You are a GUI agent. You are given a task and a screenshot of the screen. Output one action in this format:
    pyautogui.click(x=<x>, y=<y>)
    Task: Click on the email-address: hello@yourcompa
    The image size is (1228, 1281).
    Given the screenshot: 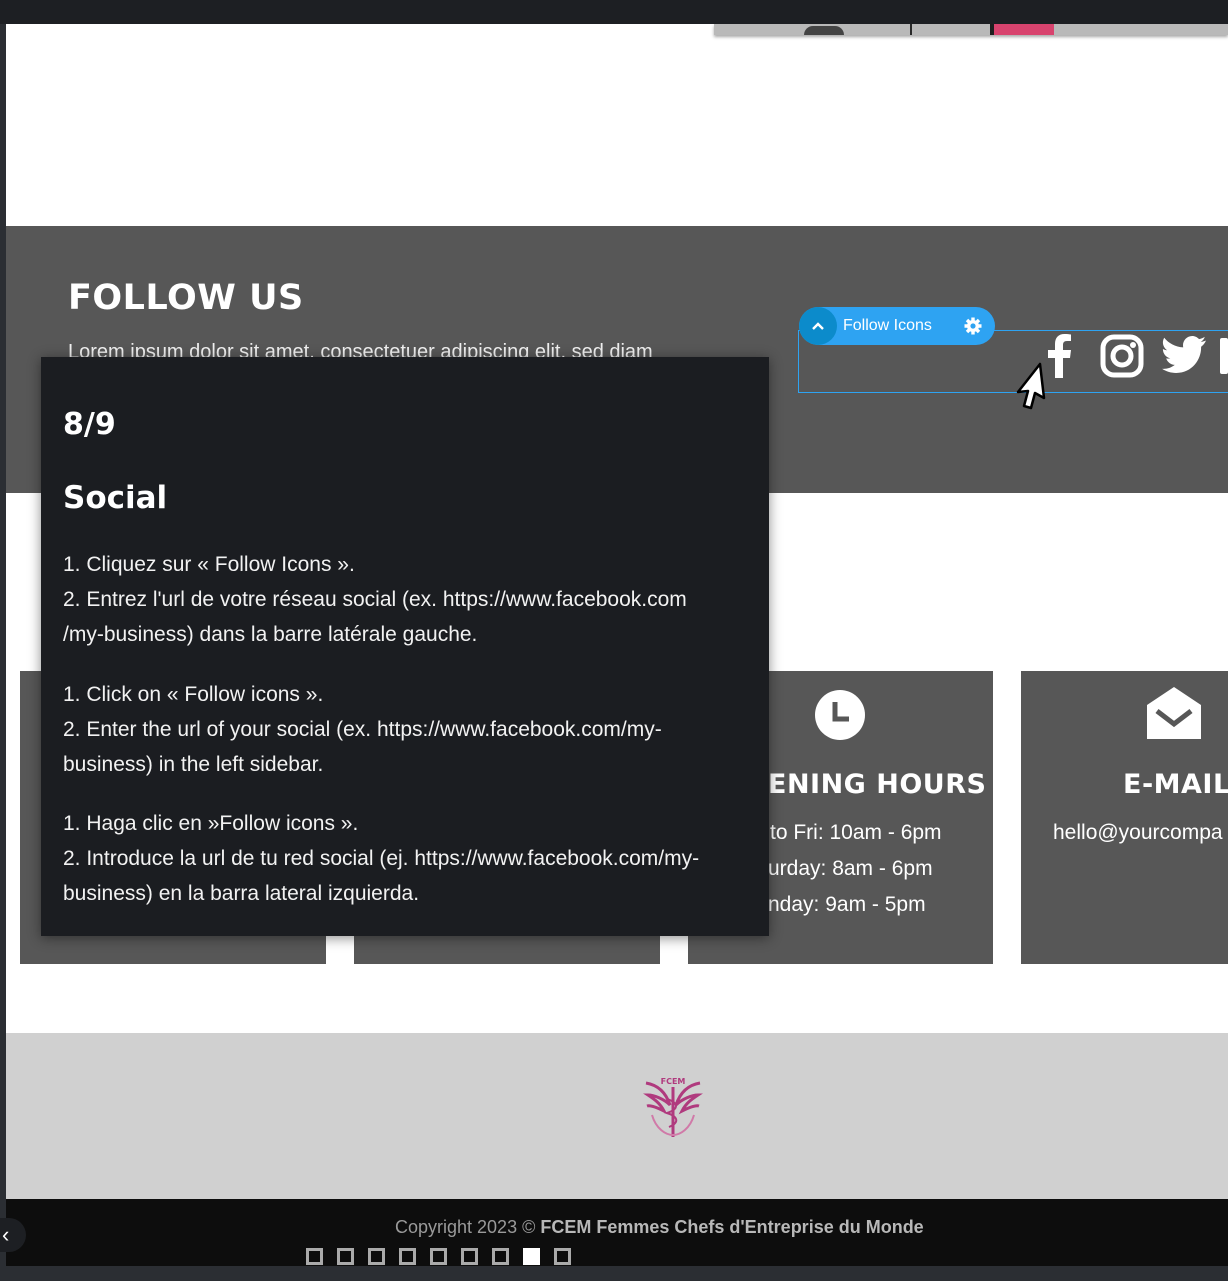 What is the action you would take?
    pyautogui.click(x=1138, y=833)
    